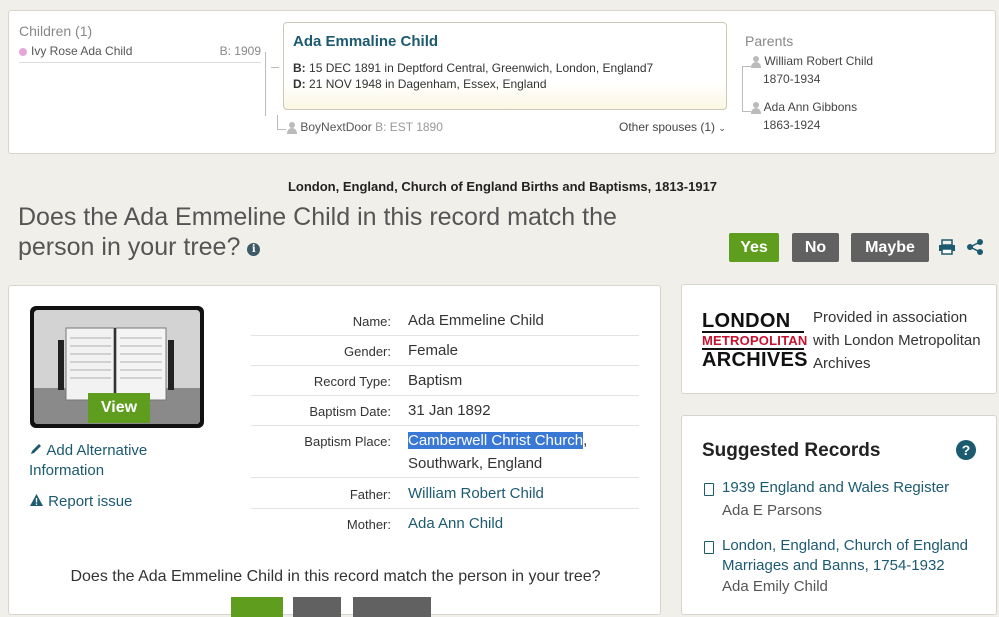 Image resolution: width=999 pixels, height=617 pixels. Describe the element at coordinates (975, 247) in the screenshot. I see `share-icon` at that location.